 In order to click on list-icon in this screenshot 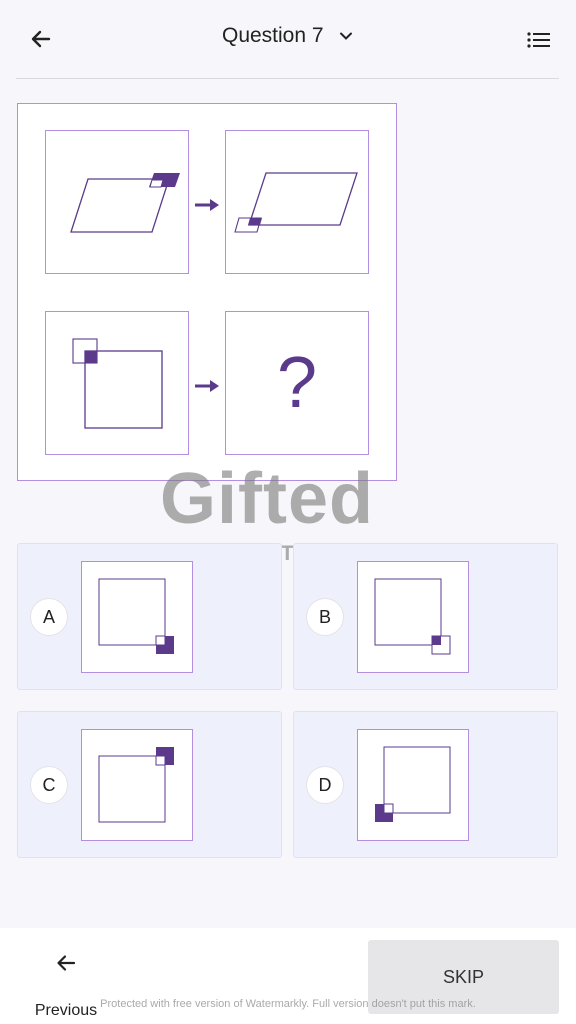, I will do `click(538, 40)`.